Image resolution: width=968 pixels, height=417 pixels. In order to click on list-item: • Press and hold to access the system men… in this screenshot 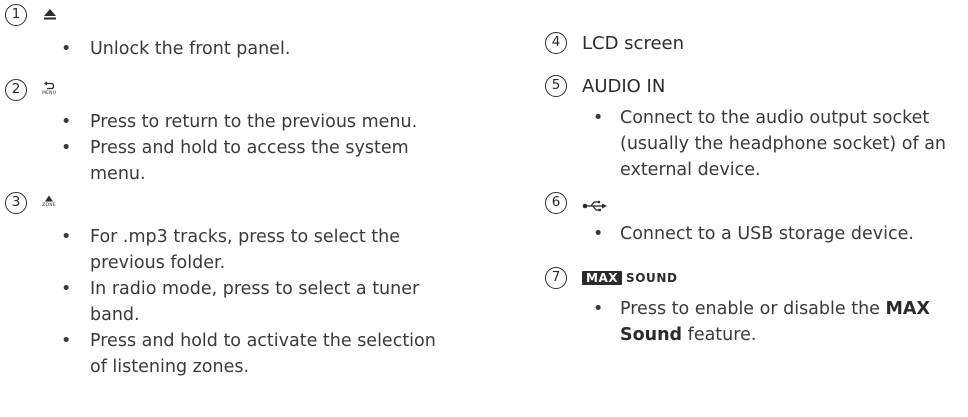, I will do `click(235, 161)`.